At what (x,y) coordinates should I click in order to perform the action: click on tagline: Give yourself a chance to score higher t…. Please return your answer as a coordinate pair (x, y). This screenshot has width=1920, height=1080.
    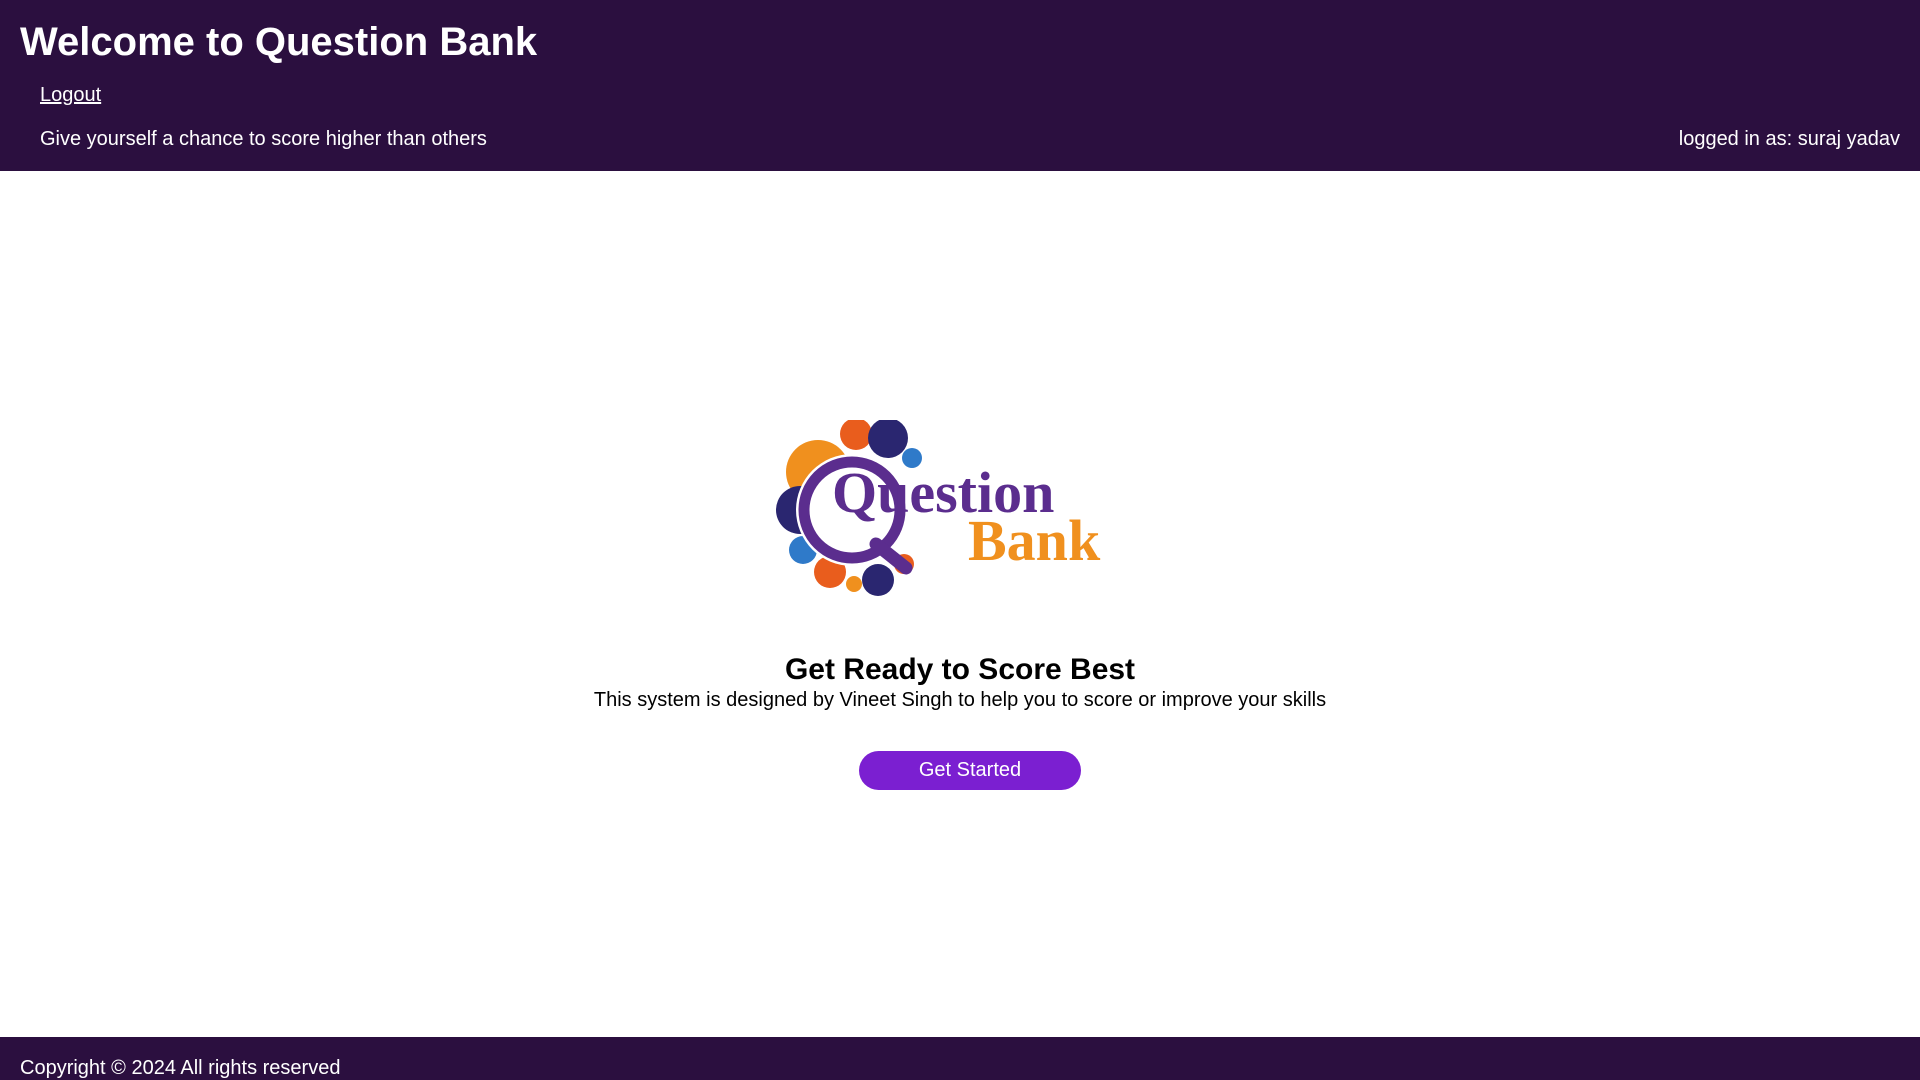
    Looking at the image, I should click on (263, 139).